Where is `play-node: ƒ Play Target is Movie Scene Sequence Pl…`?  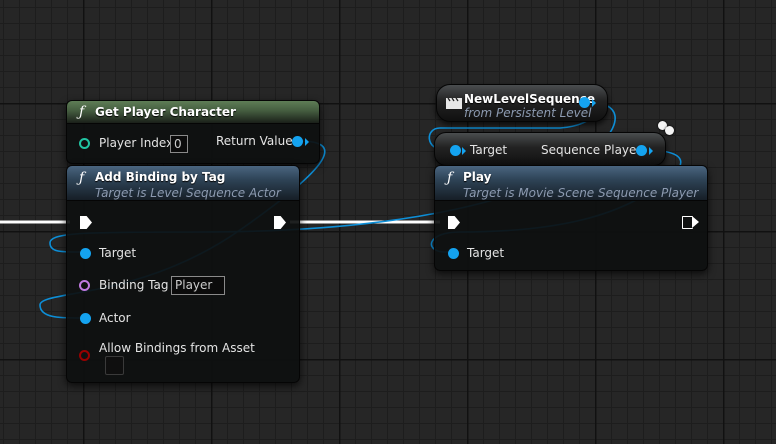 play-node: ƒ Play Target is Movie Scene Sequence Pl… is located at coordinates (571, 218).